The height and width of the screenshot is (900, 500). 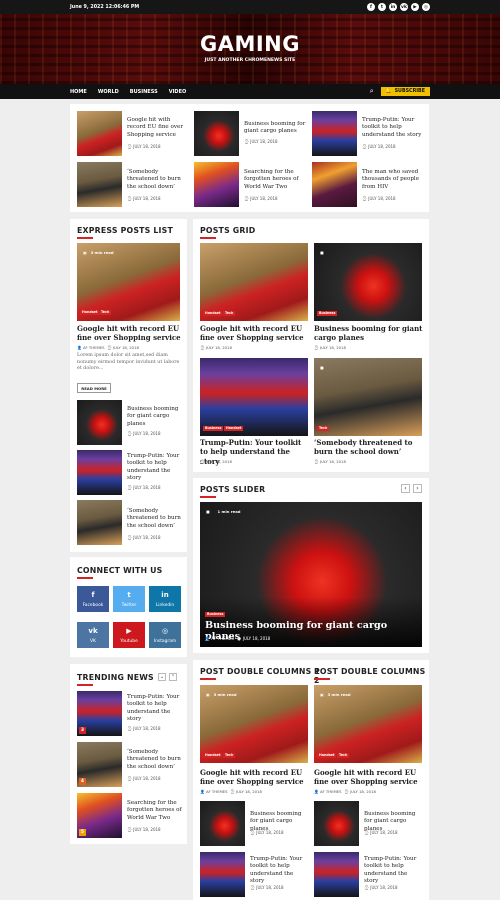 What do you see at coordinates (426, 7) in the screenshot?
I see `instagram-icon: ◎` at bounding box center [426, 7].